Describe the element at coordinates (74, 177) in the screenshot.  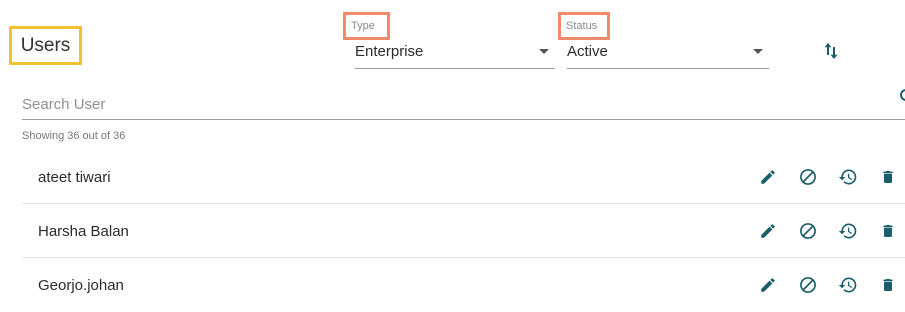
I see `user-name: ateet tiwari` at that location.